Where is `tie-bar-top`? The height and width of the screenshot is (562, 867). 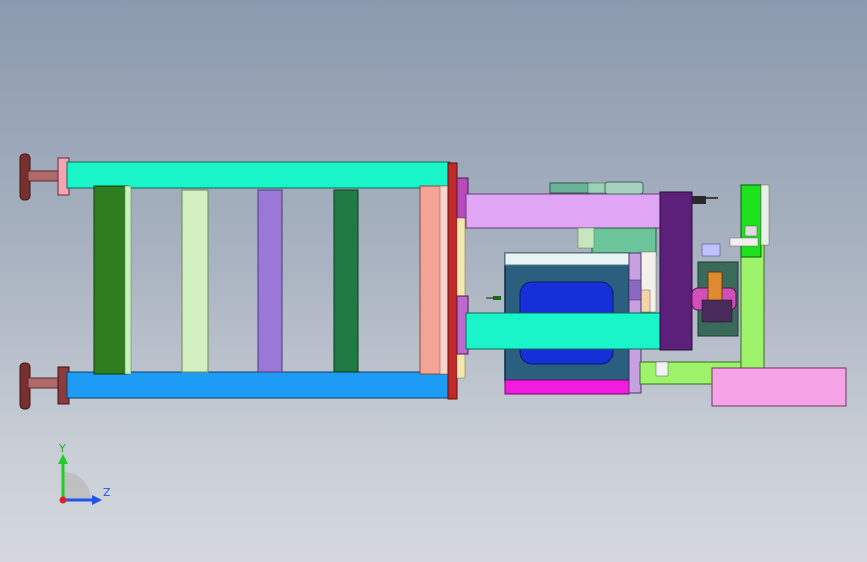
tie-bar-top is located at coordinates (258, 175).